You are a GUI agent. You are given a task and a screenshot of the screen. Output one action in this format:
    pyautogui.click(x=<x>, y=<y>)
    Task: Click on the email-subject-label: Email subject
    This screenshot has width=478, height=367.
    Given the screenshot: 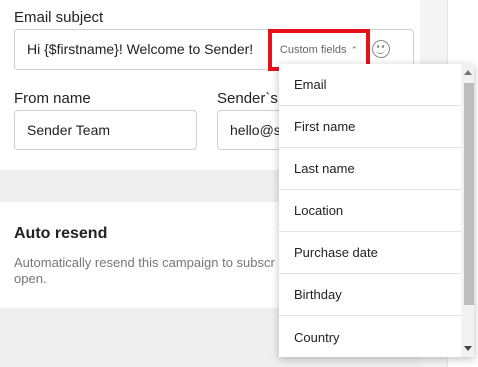 What is the action you would take?
    pyautogui.click(x=59, y=17)
    